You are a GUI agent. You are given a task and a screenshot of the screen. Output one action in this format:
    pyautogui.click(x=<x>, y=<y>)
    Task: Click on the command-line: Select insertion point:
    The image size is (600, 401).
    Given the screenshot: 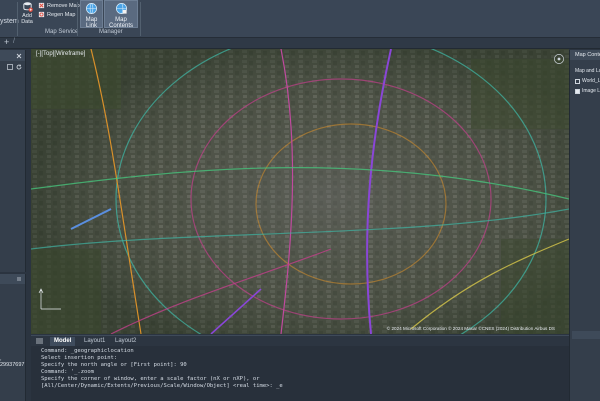 What is the action you would take?
    pyautogui.click(x=79, y=357)
    